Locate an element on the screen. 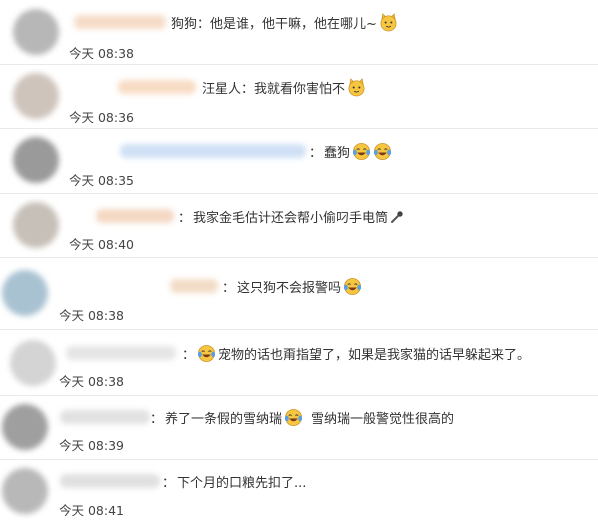 This screenshot has height=531, width=598. comment-item: ： 我家金毛估计还会帮小偷叼手电筒 今天 08:40 is located at coordinates (299, 226).